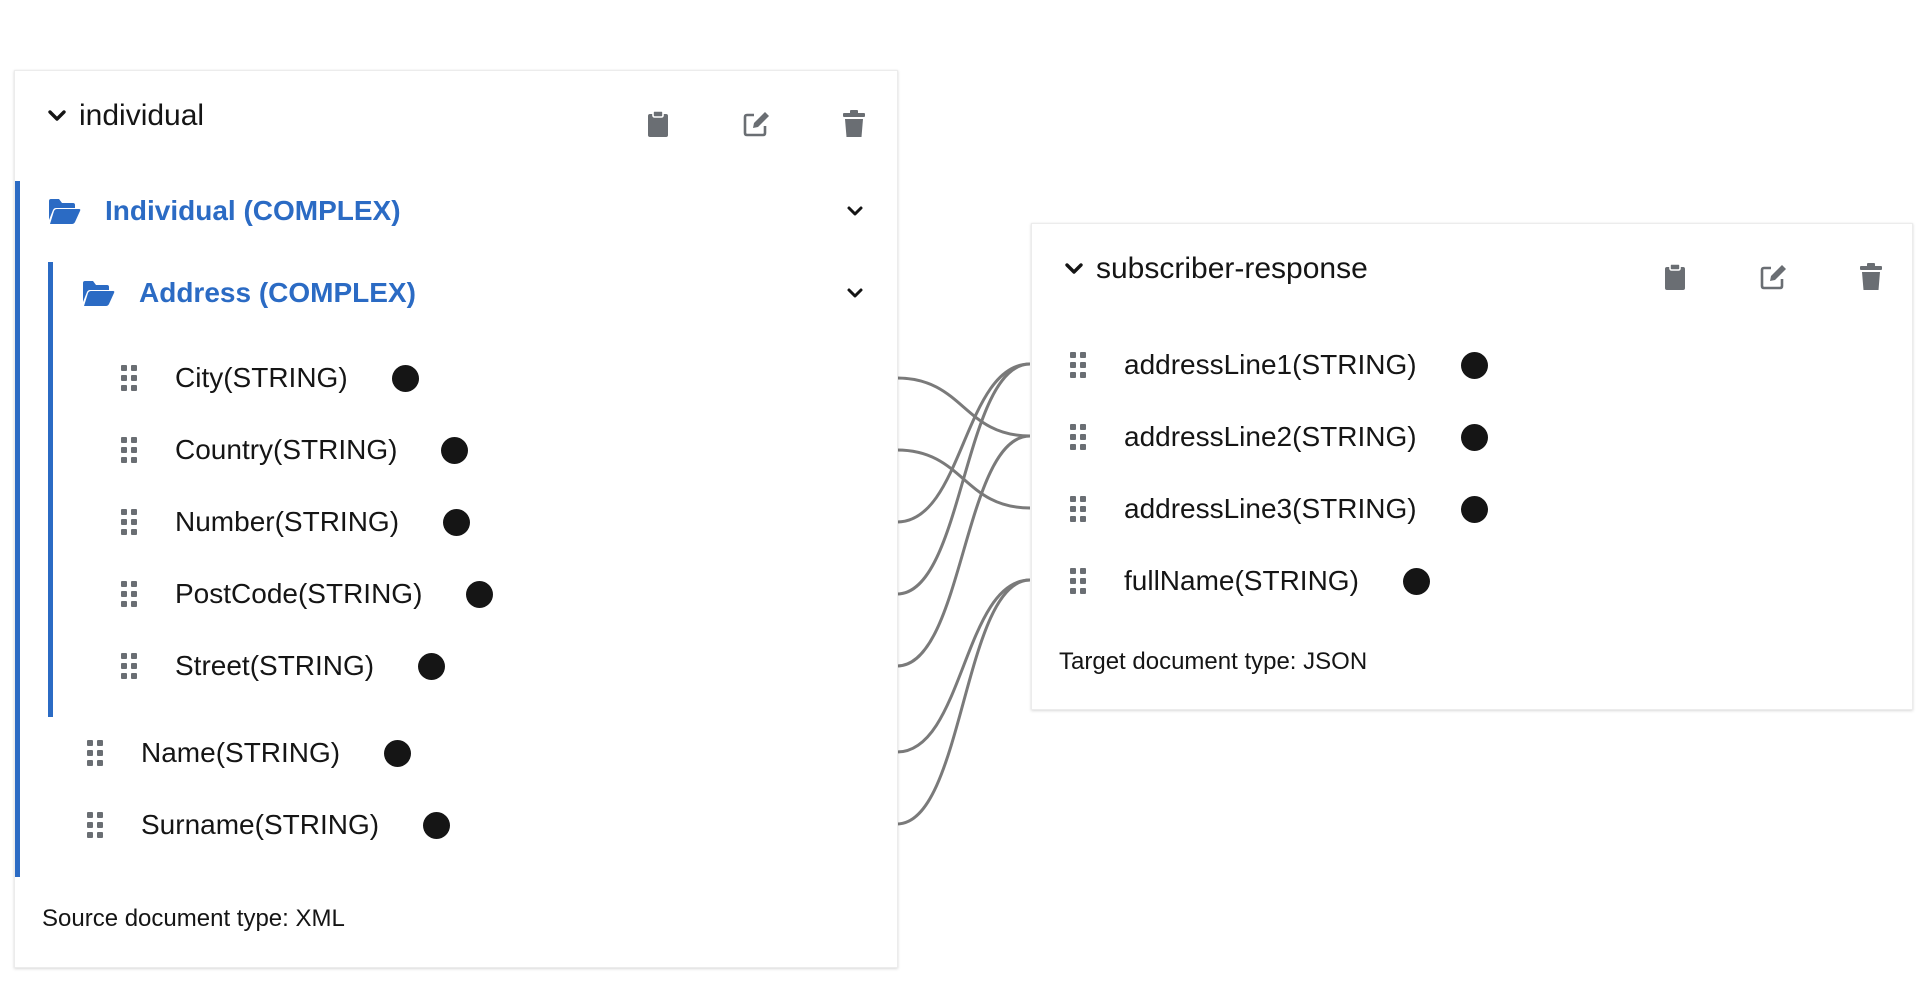 This screenshot has height=982, width=1926. I want to click on field-row-postcode: PostCode(STRING), so click(306, 594).